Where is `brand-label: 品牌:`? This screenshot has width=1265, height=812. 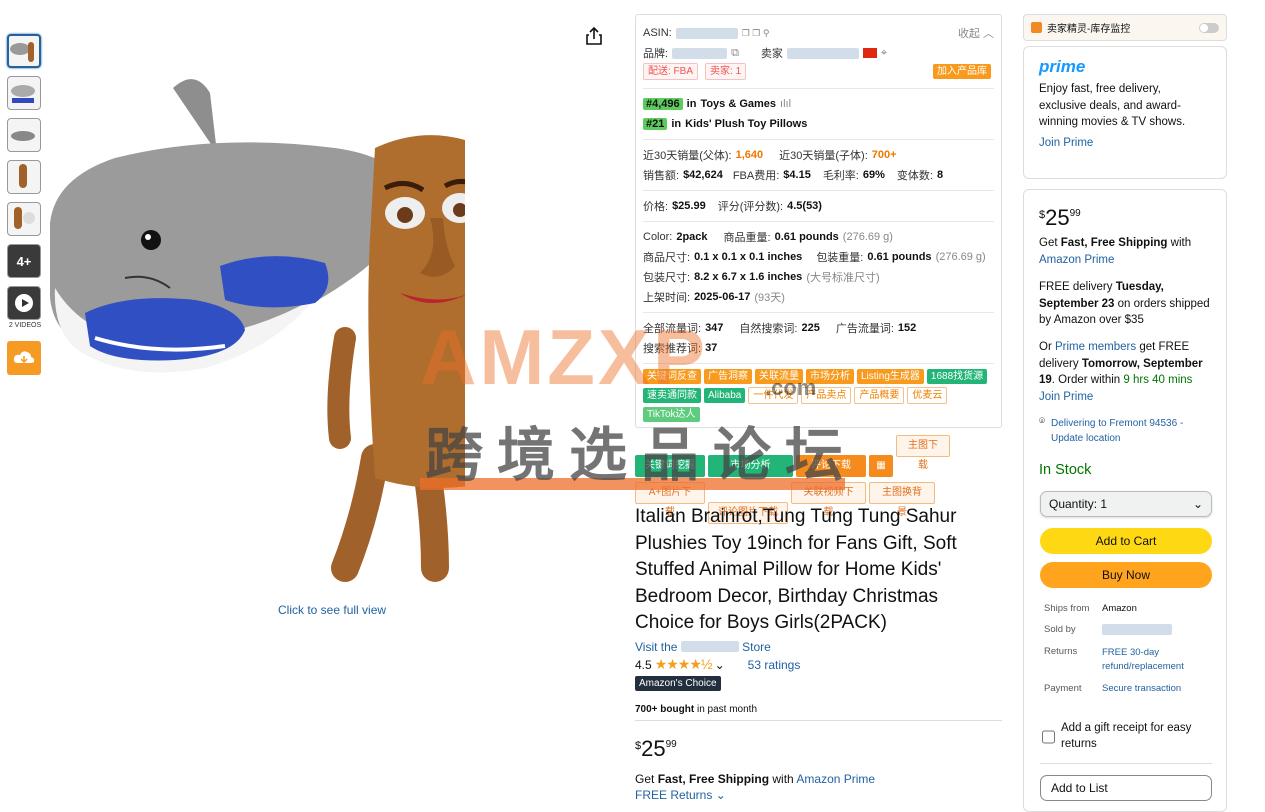
brand-label: 品牌: is located at coordinates (656, 54).